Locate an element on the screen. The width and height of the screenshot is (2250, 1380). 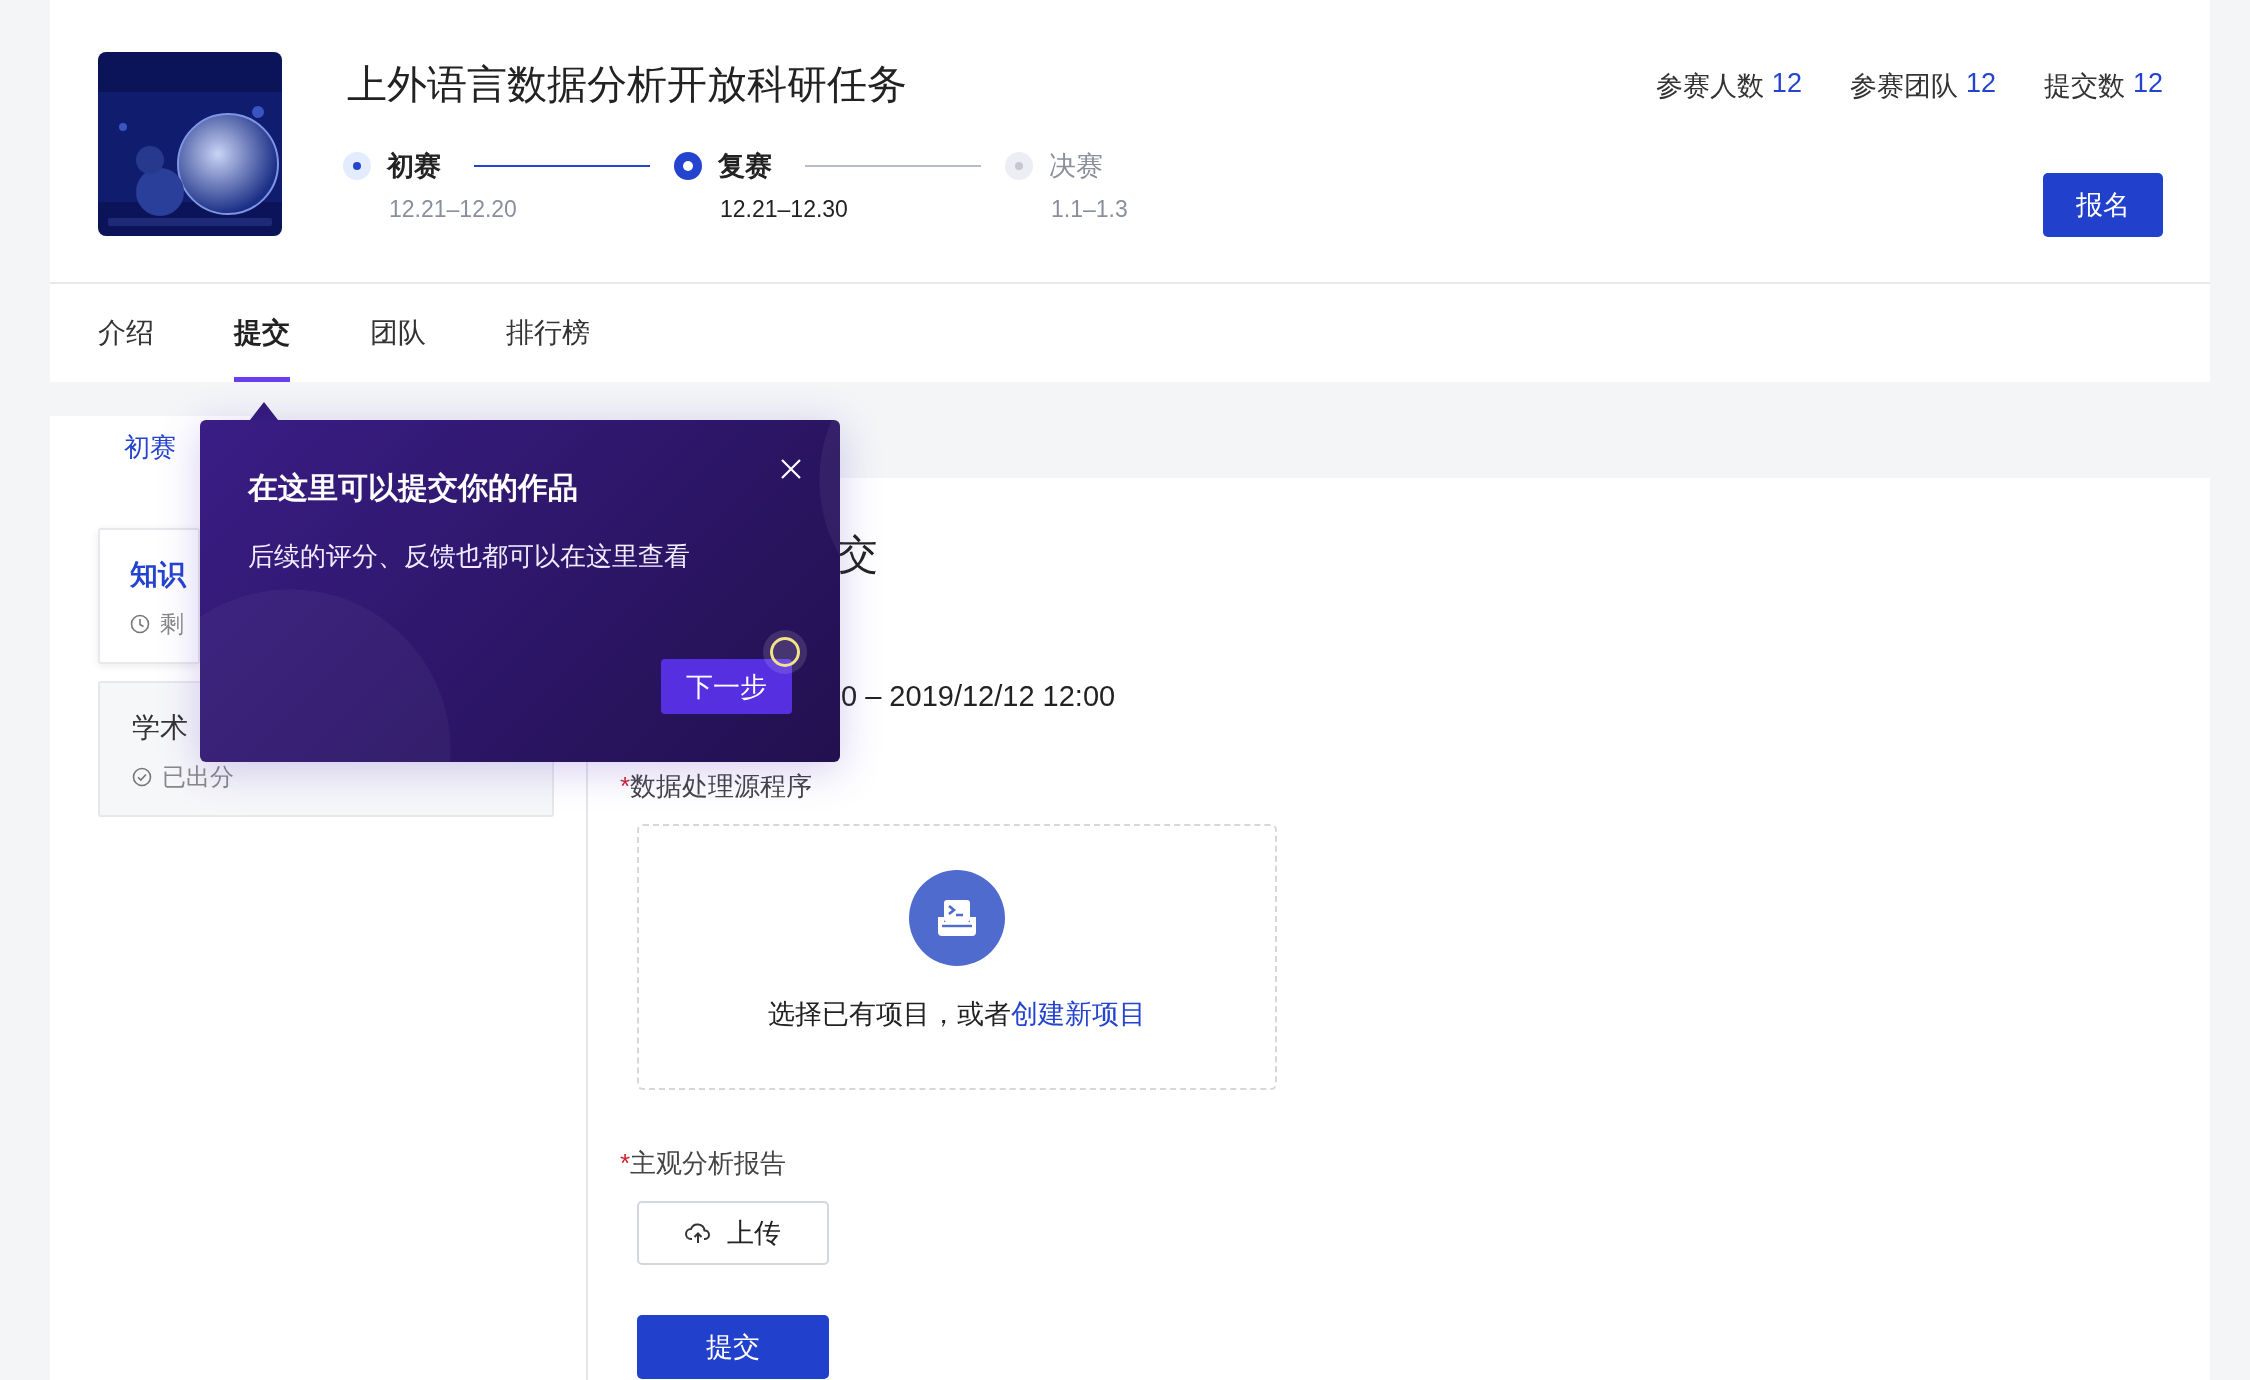
stage-dates: 12.21–12.30 is located at coordinates (784, 209).